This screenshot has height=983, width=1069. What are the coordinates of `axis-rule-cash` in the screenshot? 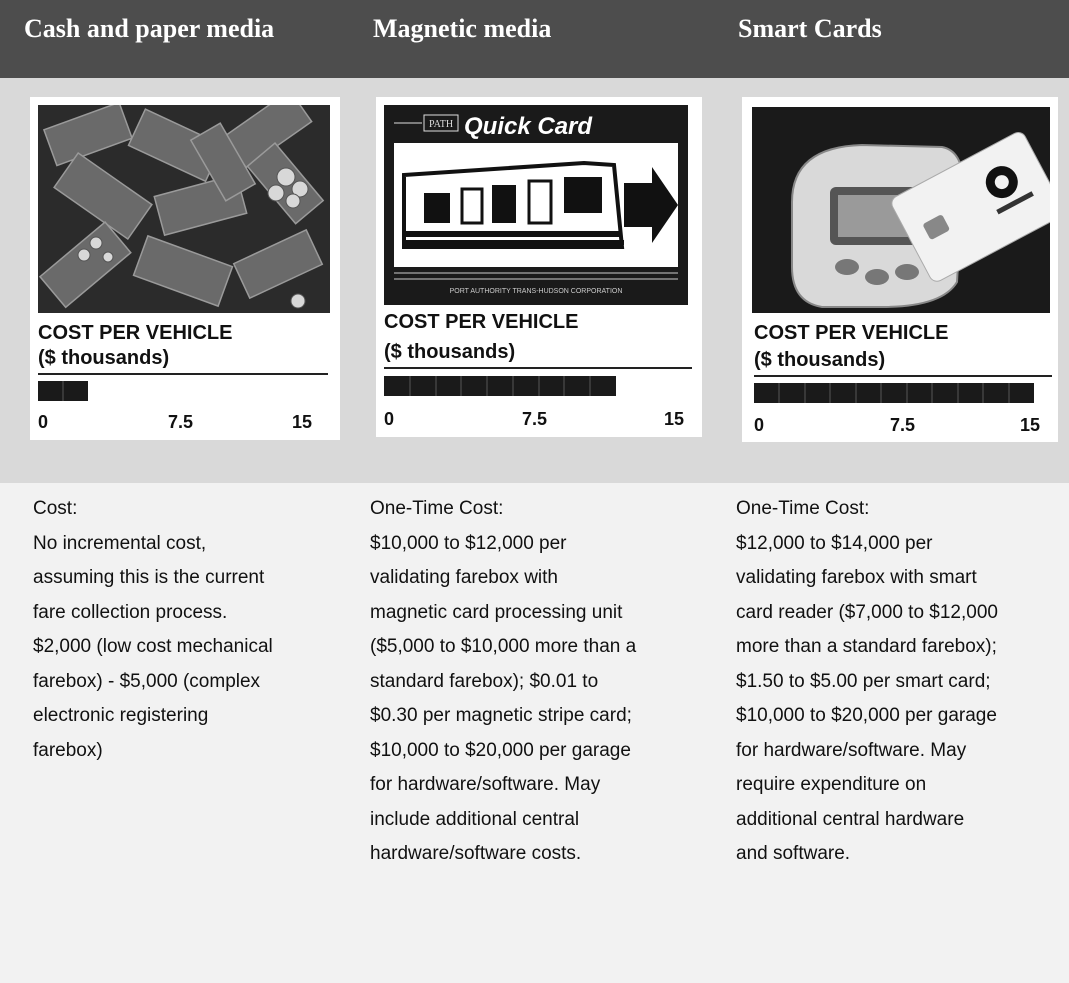 It's located at (183, 374).